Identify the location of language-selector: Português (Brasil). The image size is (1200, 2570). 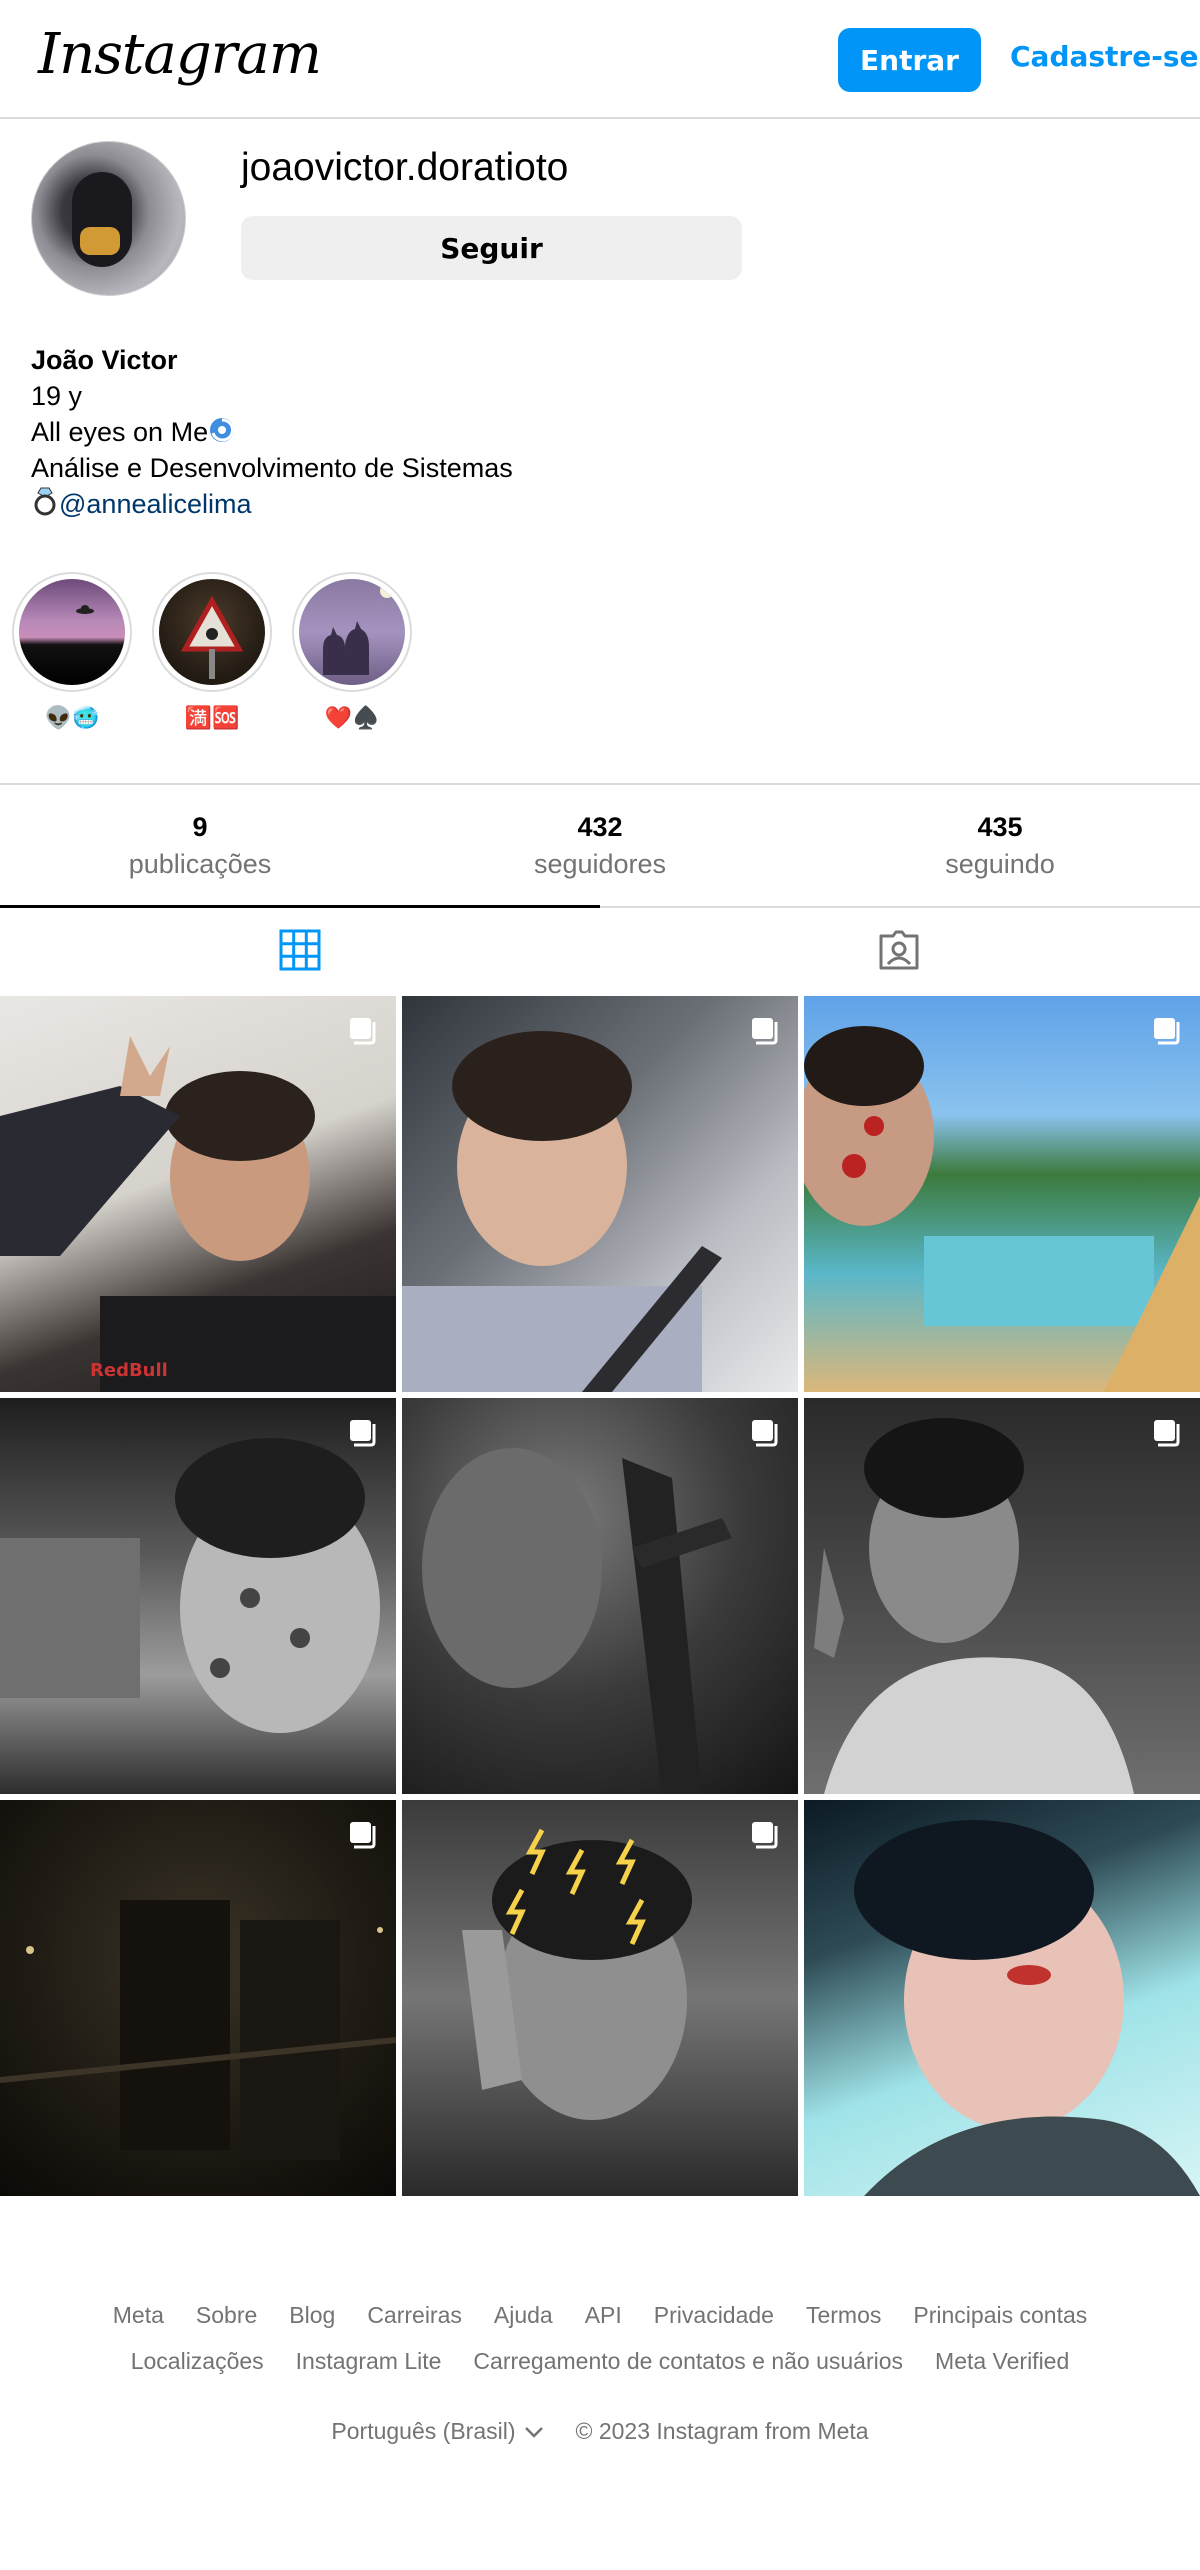
(437, 2431).